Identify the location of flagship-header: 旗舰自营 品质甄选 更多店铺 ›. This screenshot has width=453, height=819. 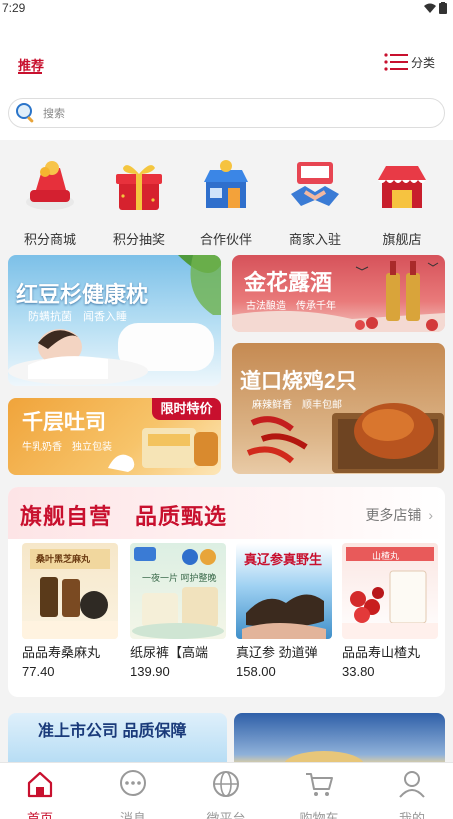
(226, 513).